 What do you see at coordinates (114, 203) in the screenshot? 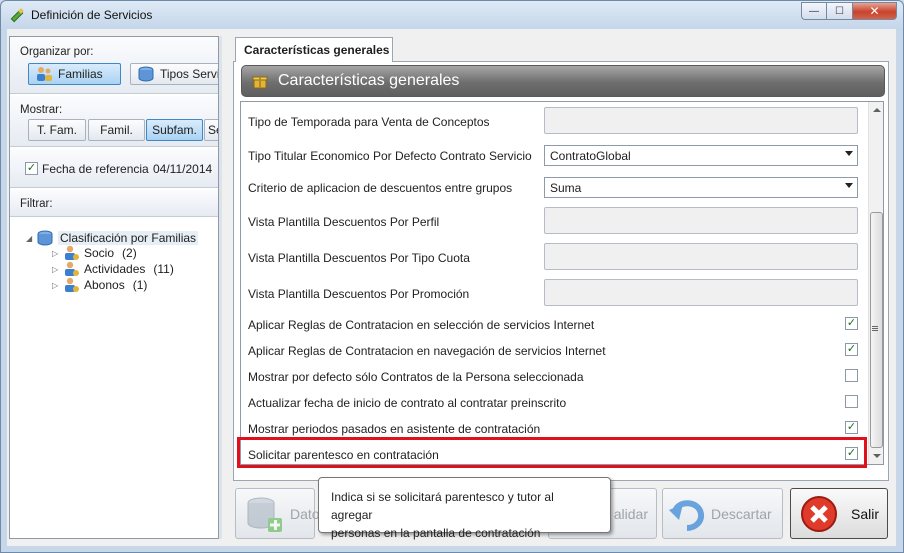
I see `filtrar-section: Filtrar:` at bounding box center [114, 203].